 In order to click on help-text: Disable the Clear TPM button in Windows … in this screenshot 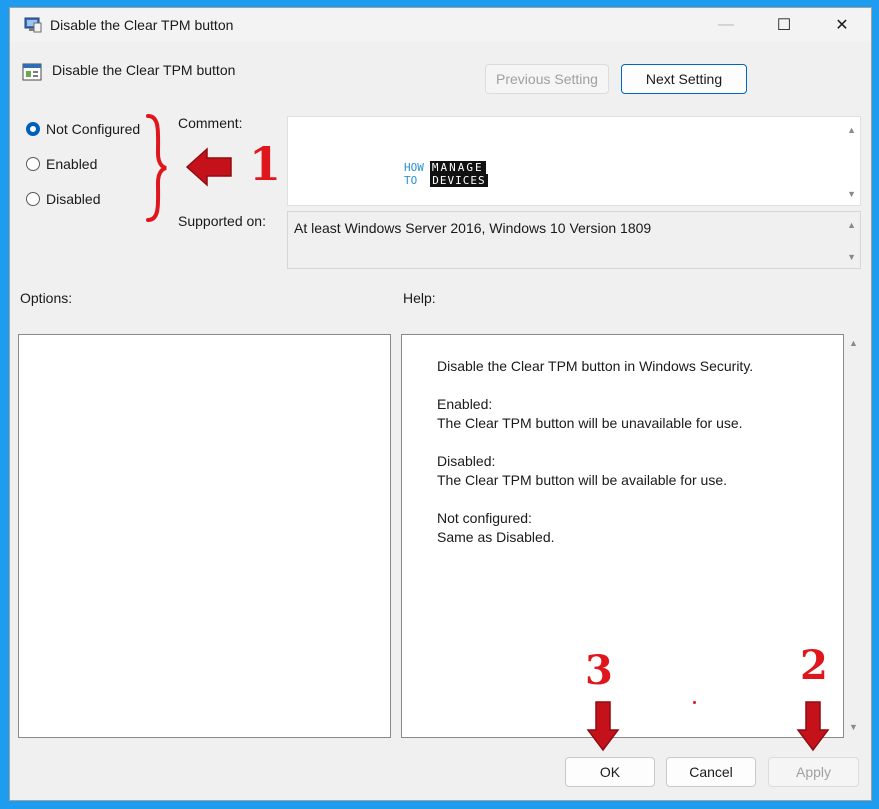, I will do `click(595, 451)`.